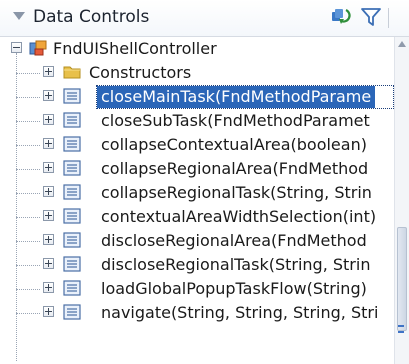 This screenshot has width=409, height=364. Describe the element at coordinates (239, 216) in the screenshot. I see `tree-item-label: contextualAreaWidthSelection(int)` at that location.